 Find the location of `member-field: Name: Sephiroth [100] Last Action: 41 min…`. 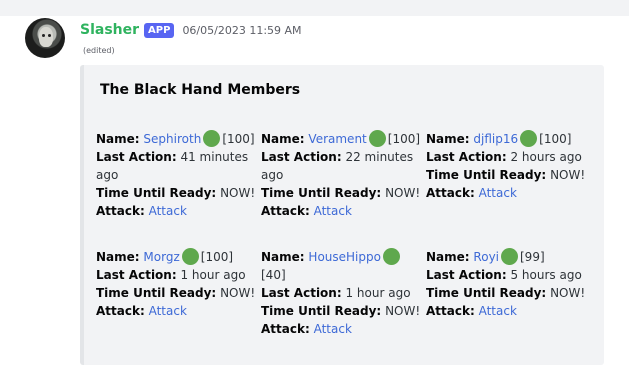

member-field: Name: Sephiroth [100] Last Action: 41 min… is located at coordinates (176, 175).